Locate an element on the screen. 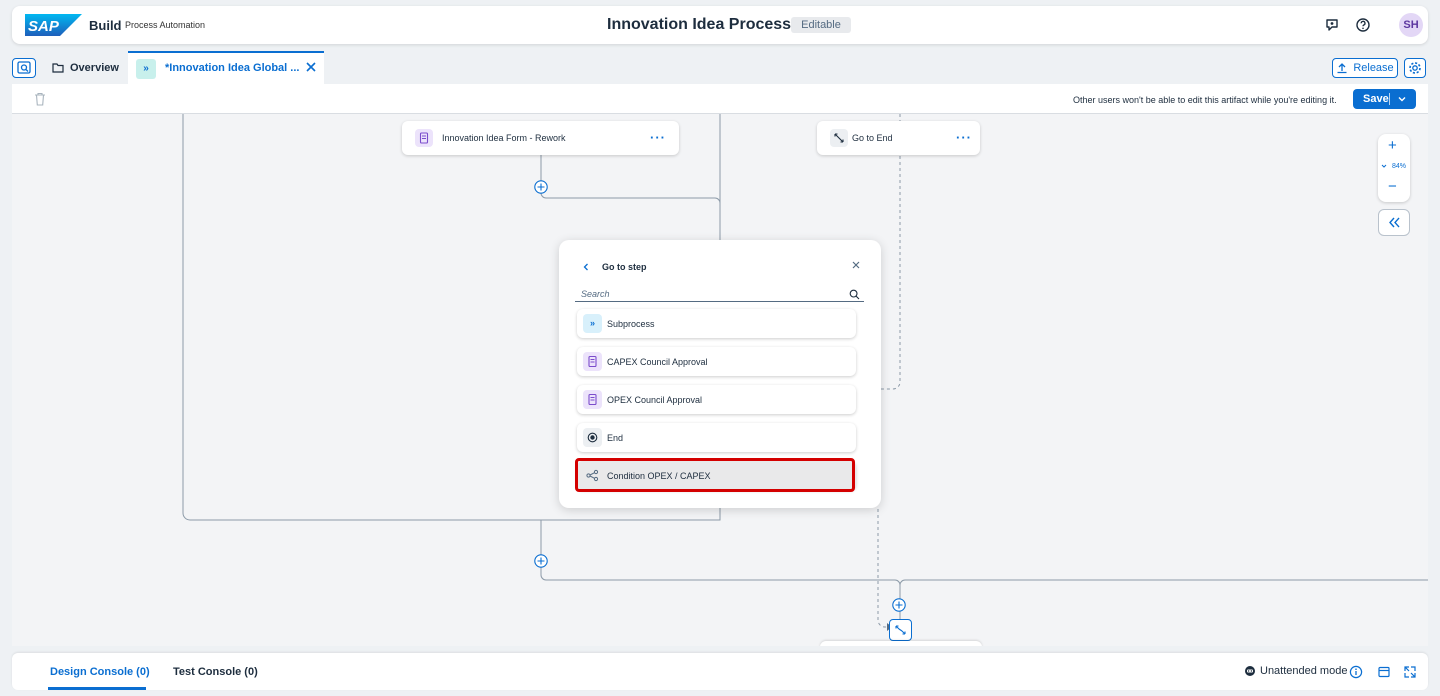 This screenshot has width=1440, height=696. step-option-subprocess: » Subprocess is located at coordinates (716, 323).